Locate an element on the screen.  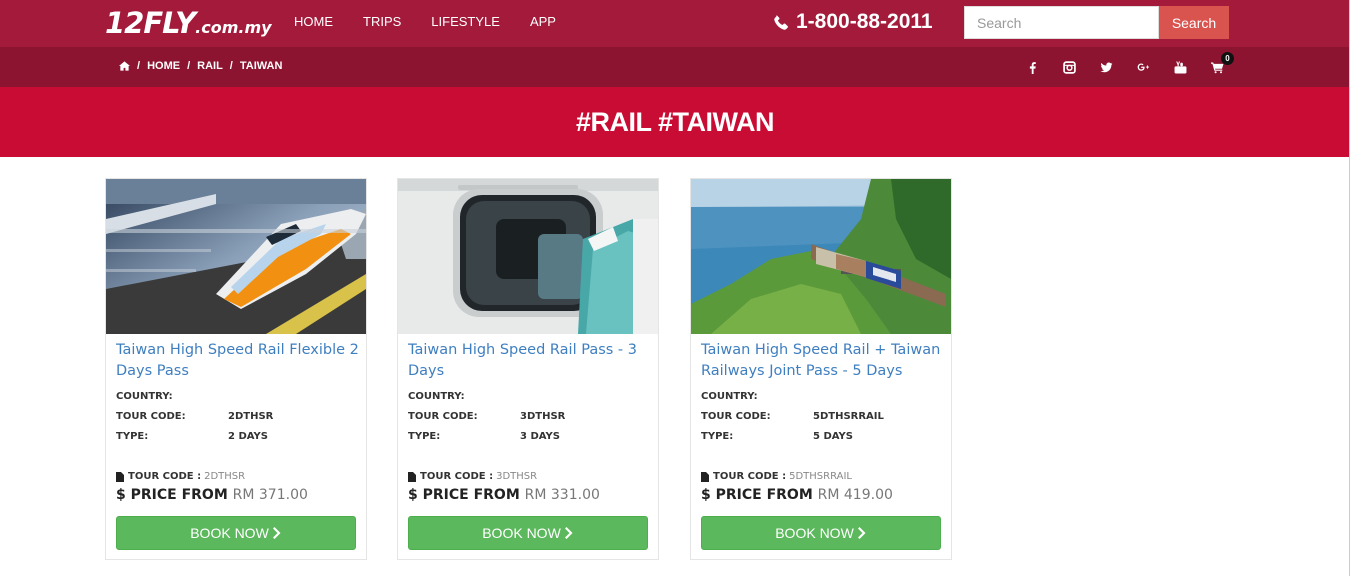
twitter-link is located at coordinates (1106, 67).